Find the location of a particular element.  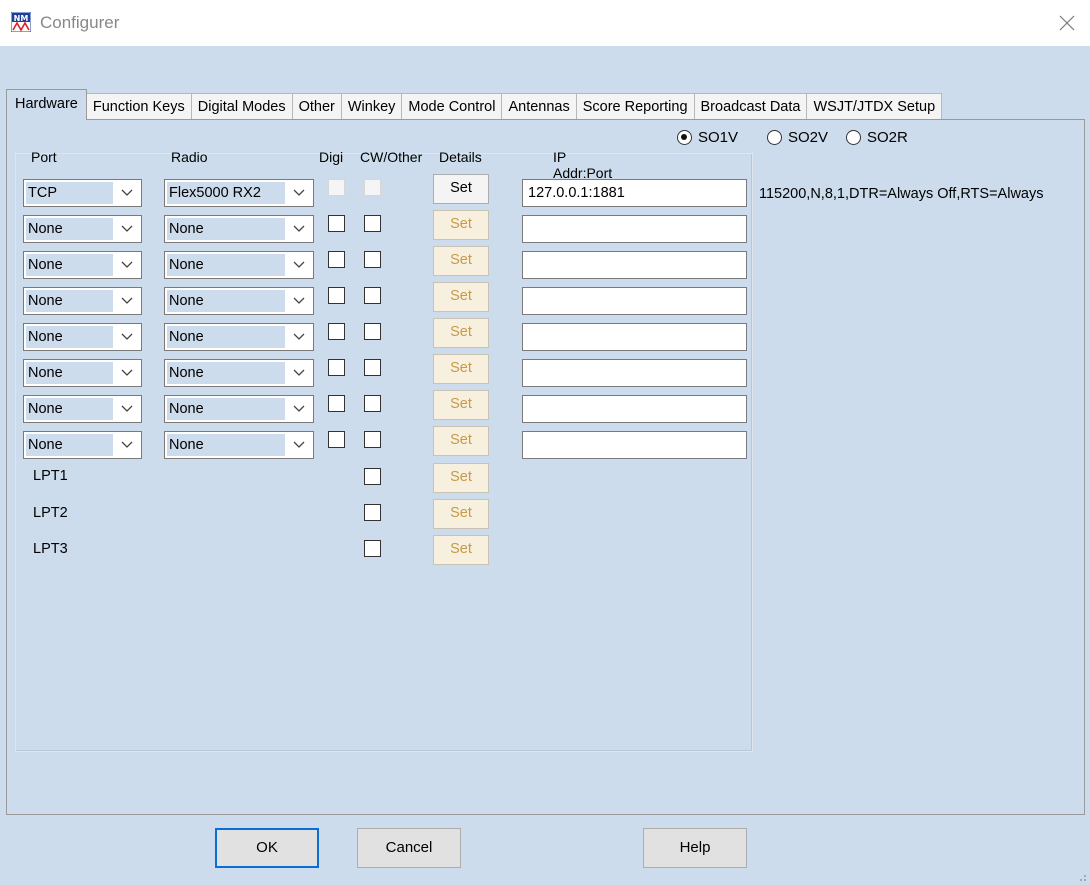

tab-broadcast-data: Broadcast Data is located at coordinates (750, 106).